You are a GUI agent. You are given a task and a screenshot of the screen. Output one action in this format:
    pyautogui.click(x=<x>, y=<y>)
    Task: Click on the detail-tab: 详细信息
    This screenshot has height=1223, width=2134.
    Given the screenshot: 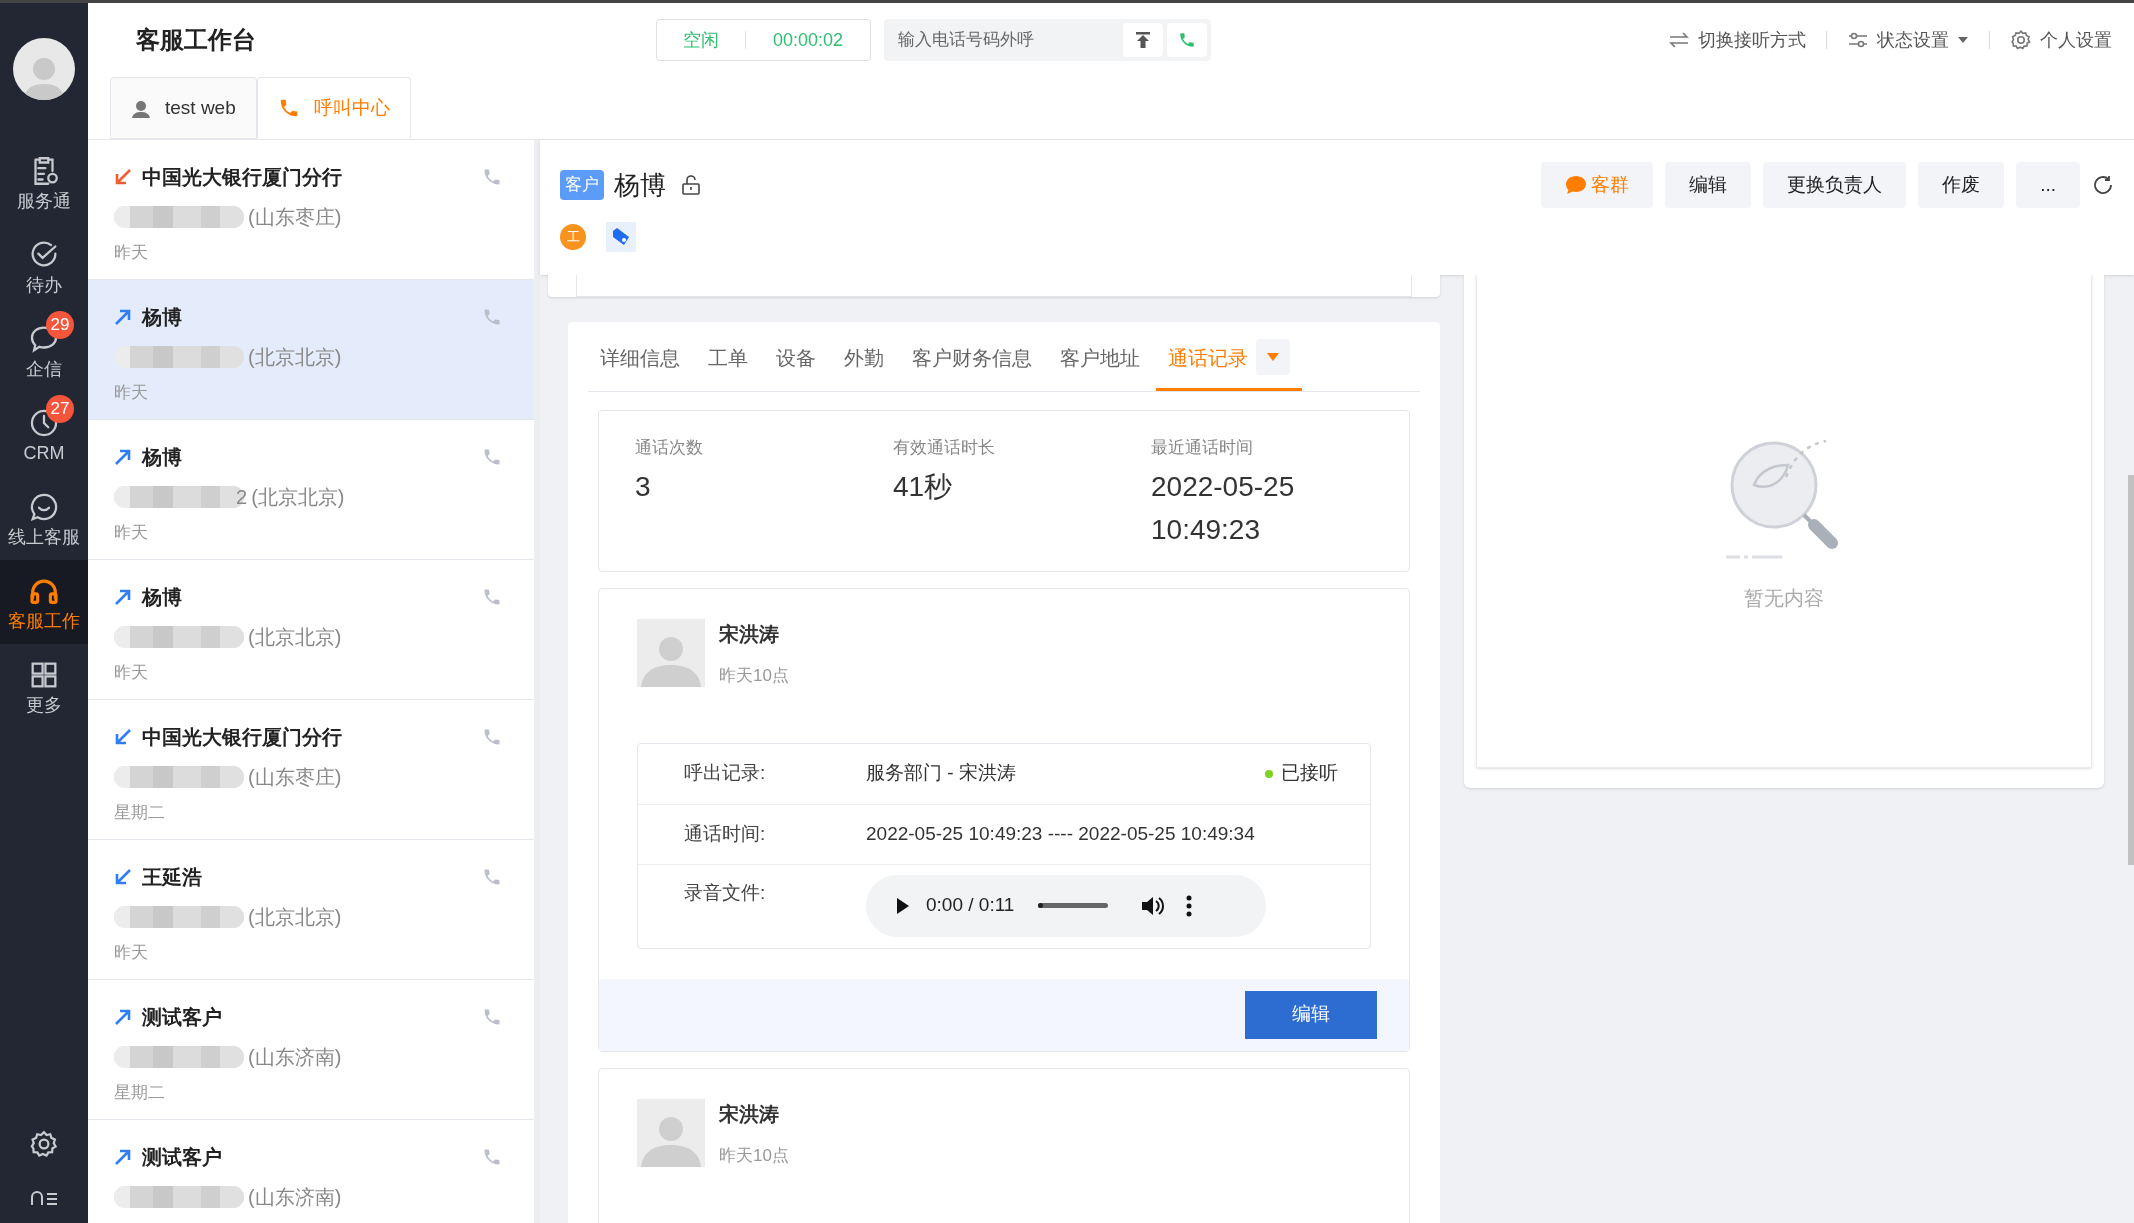 What is the action you would take?
    pyautogui.click(x=640, y=365)
    